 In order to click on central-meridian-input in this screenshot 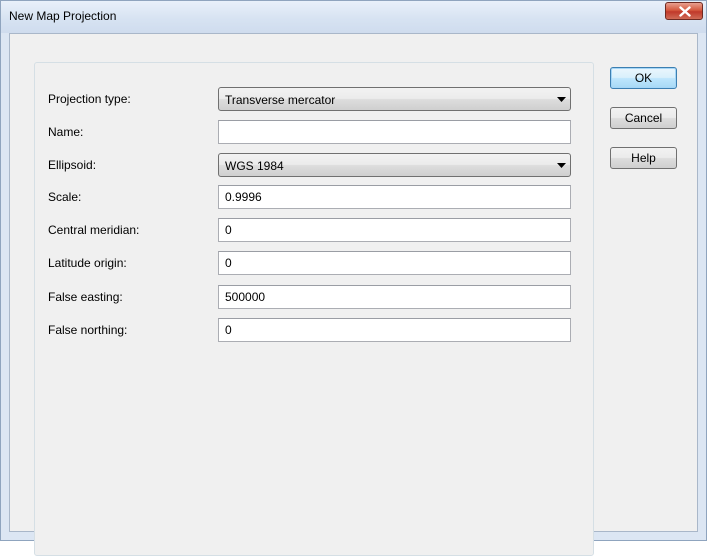, I will do `click(394, 230)`.